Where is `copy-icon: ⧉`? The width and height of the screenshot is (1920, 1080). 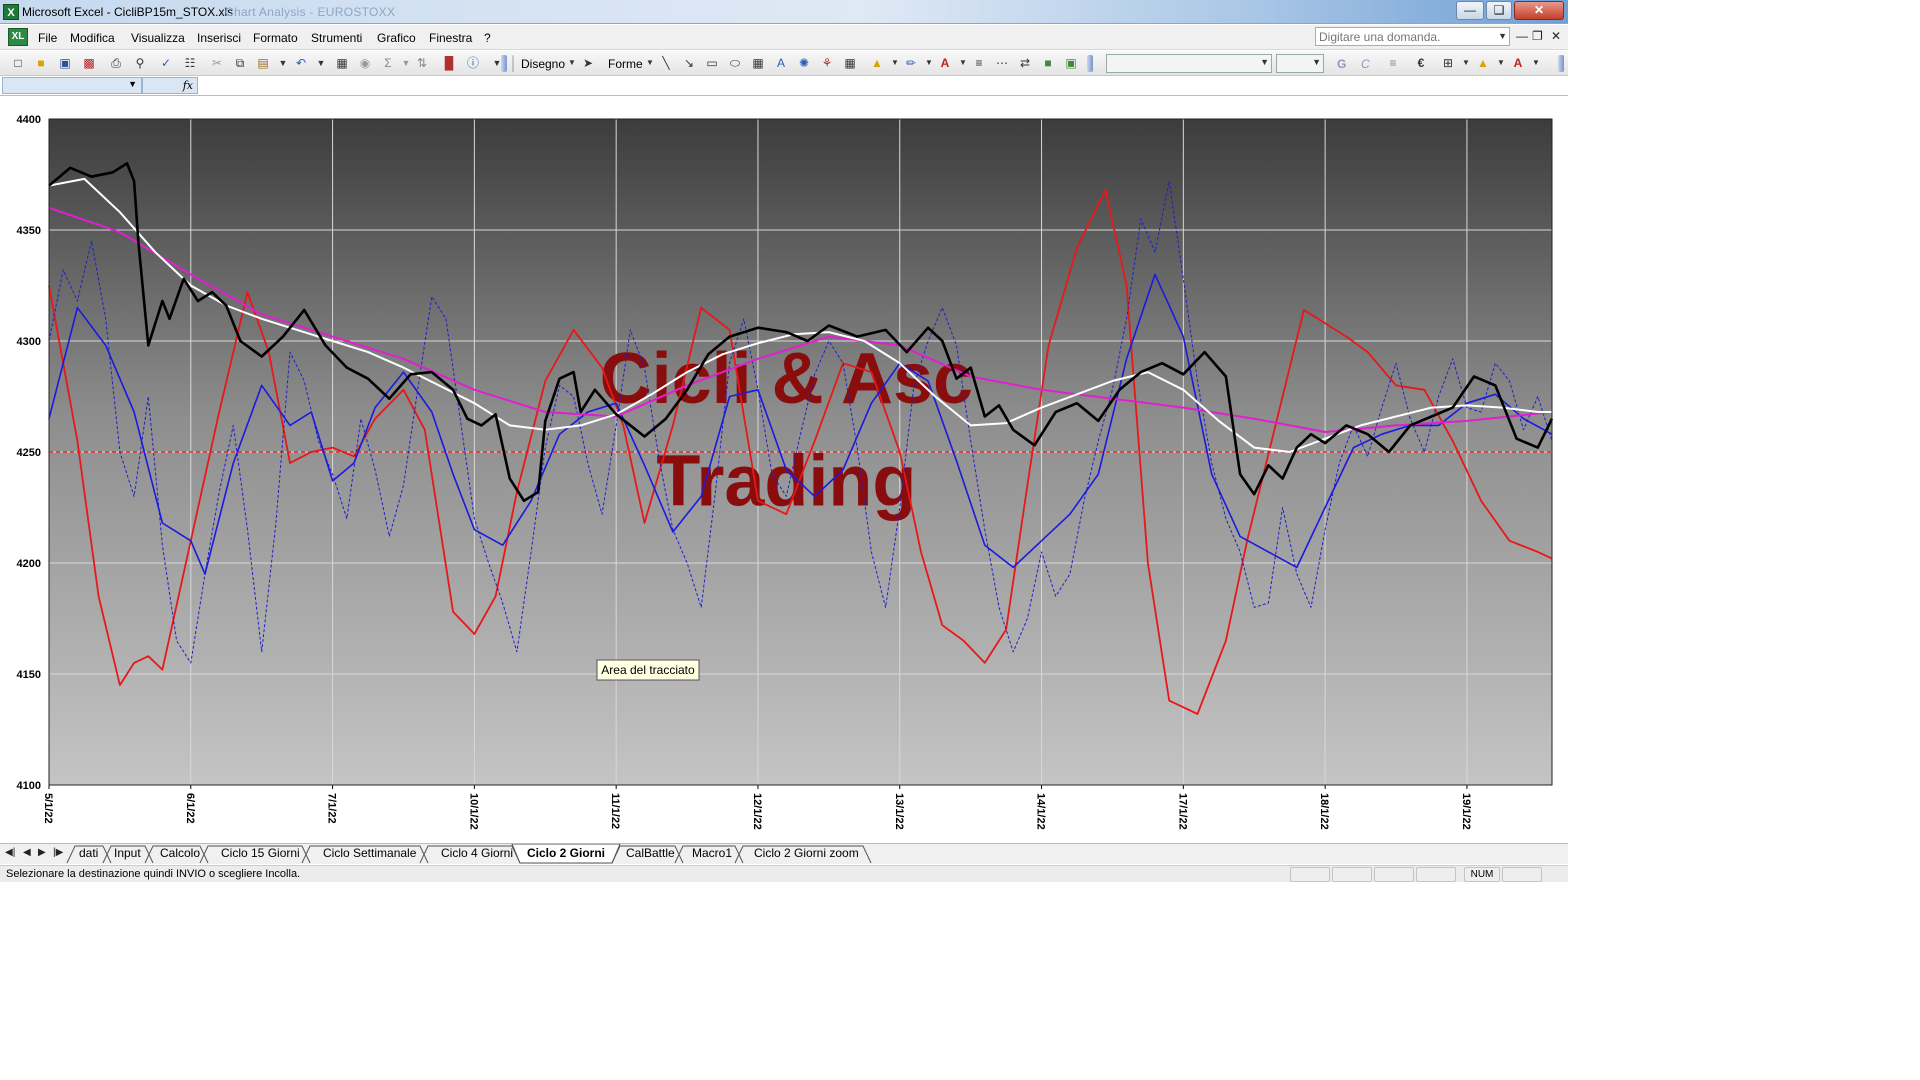 copy-icon: ⧉ is located at coordinates (240, 63).